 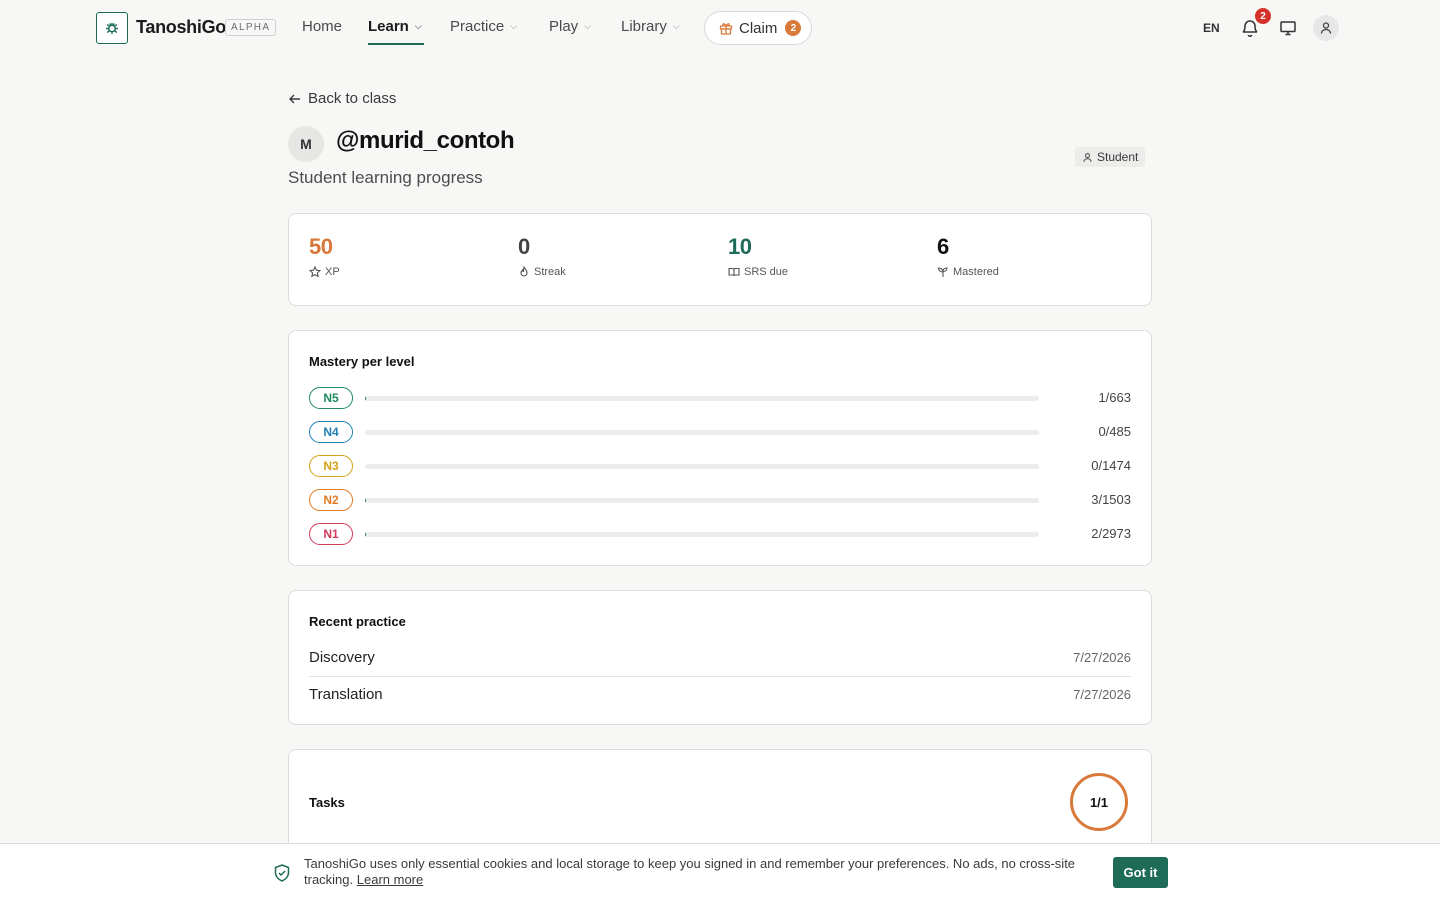 What do you see at coordinates (331, 432) in the screenshot?
I see `level-badge: N4` at bounding box center [331, 432].